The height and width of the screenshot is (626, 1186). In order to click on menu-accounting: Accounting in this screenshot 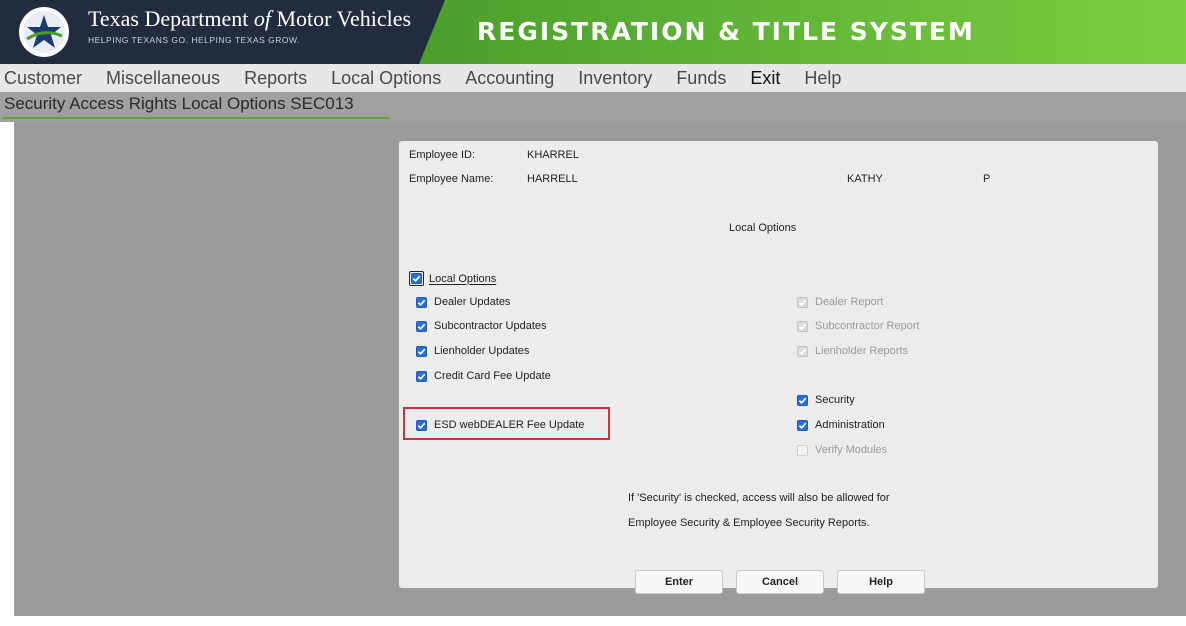, I will do `click(509, 78)`.